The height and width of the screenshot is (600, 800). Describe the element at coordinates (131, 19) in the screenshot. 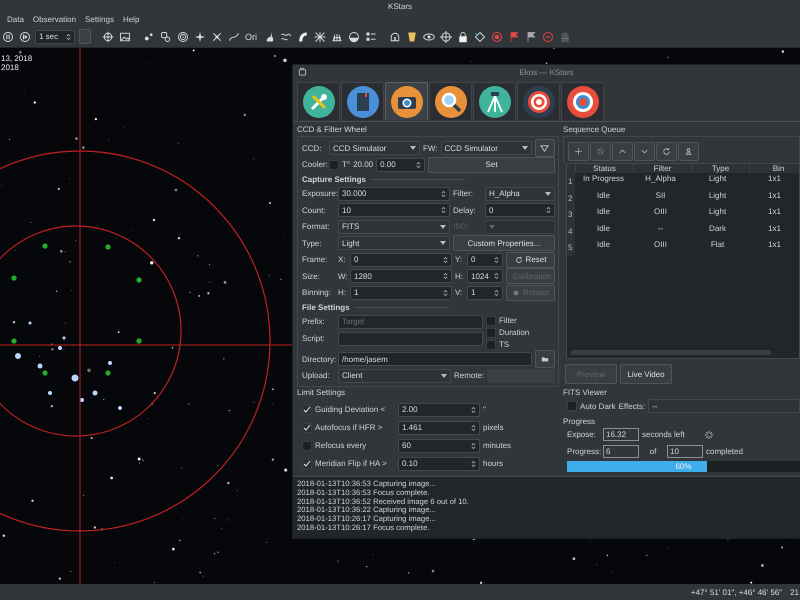

I see `menu-item: Help` at that location.